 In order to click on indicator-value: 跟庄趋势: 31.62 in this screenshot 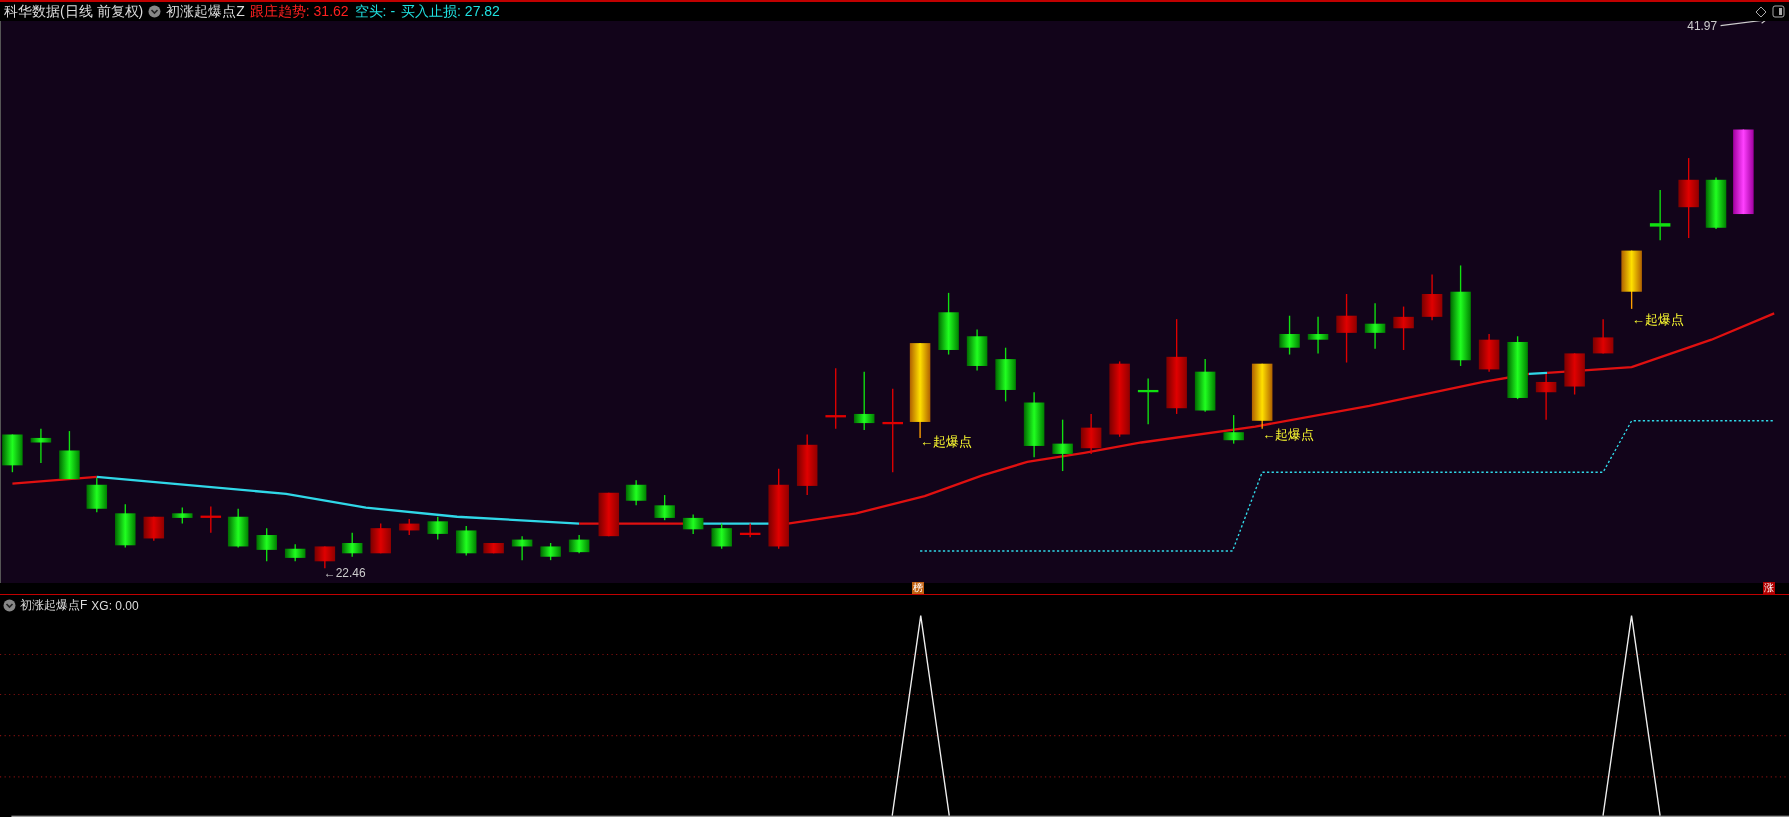, I will do `click(299, 11)`.